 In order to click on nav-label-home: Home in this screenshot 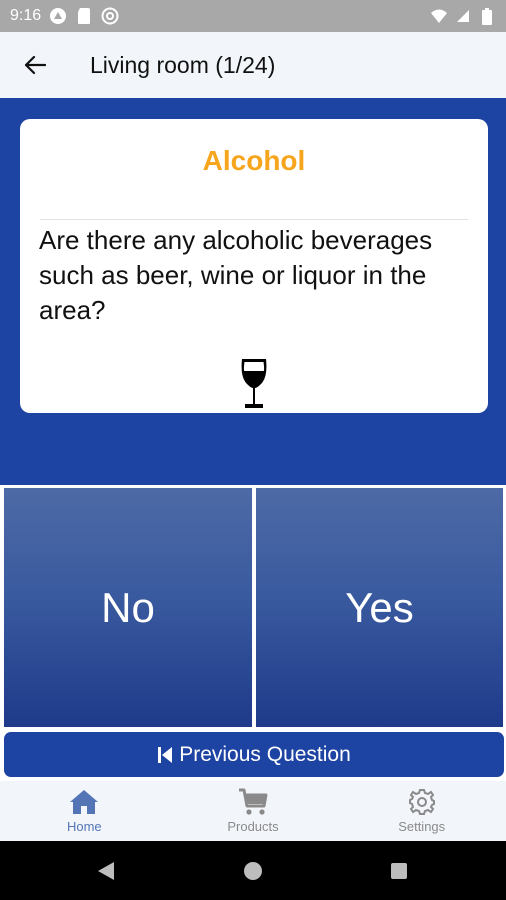, I will do `click(84, 826)`.